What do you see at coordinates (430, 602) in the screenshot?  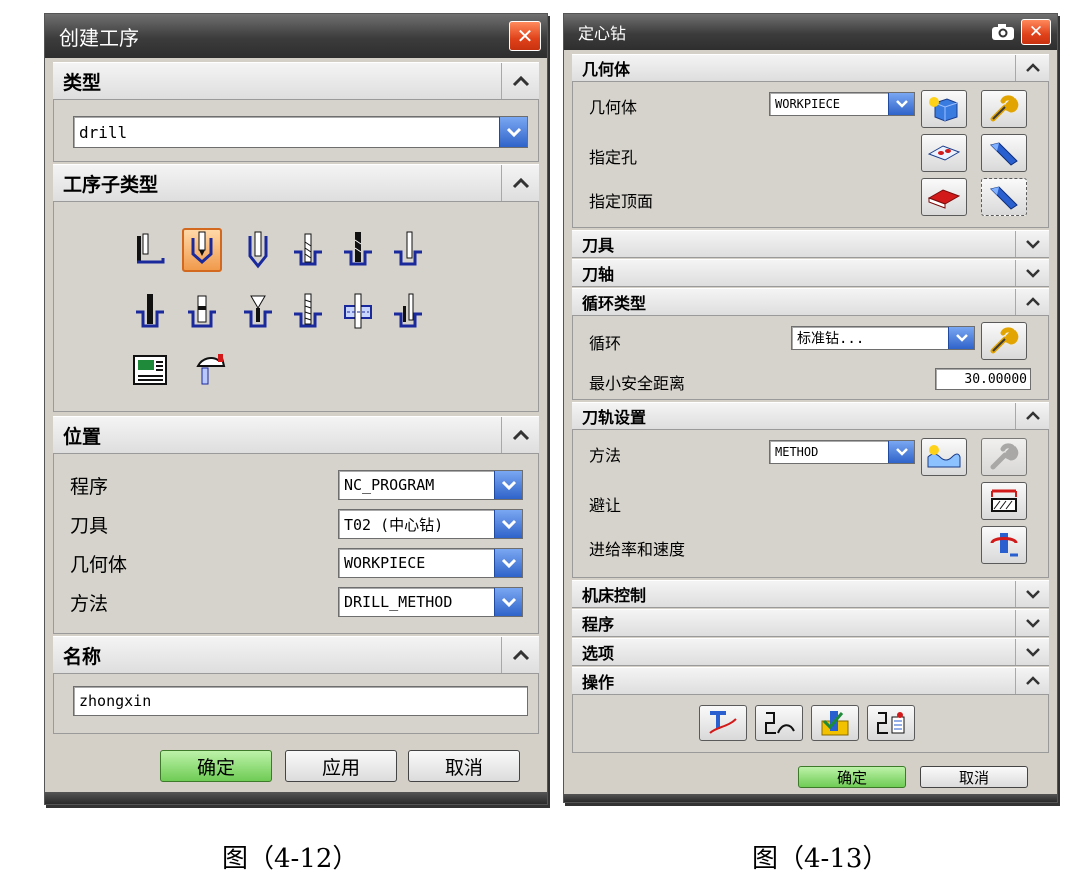 I see `method-dropdown: DRILL_METHOD` at bounding box center [430, 602].